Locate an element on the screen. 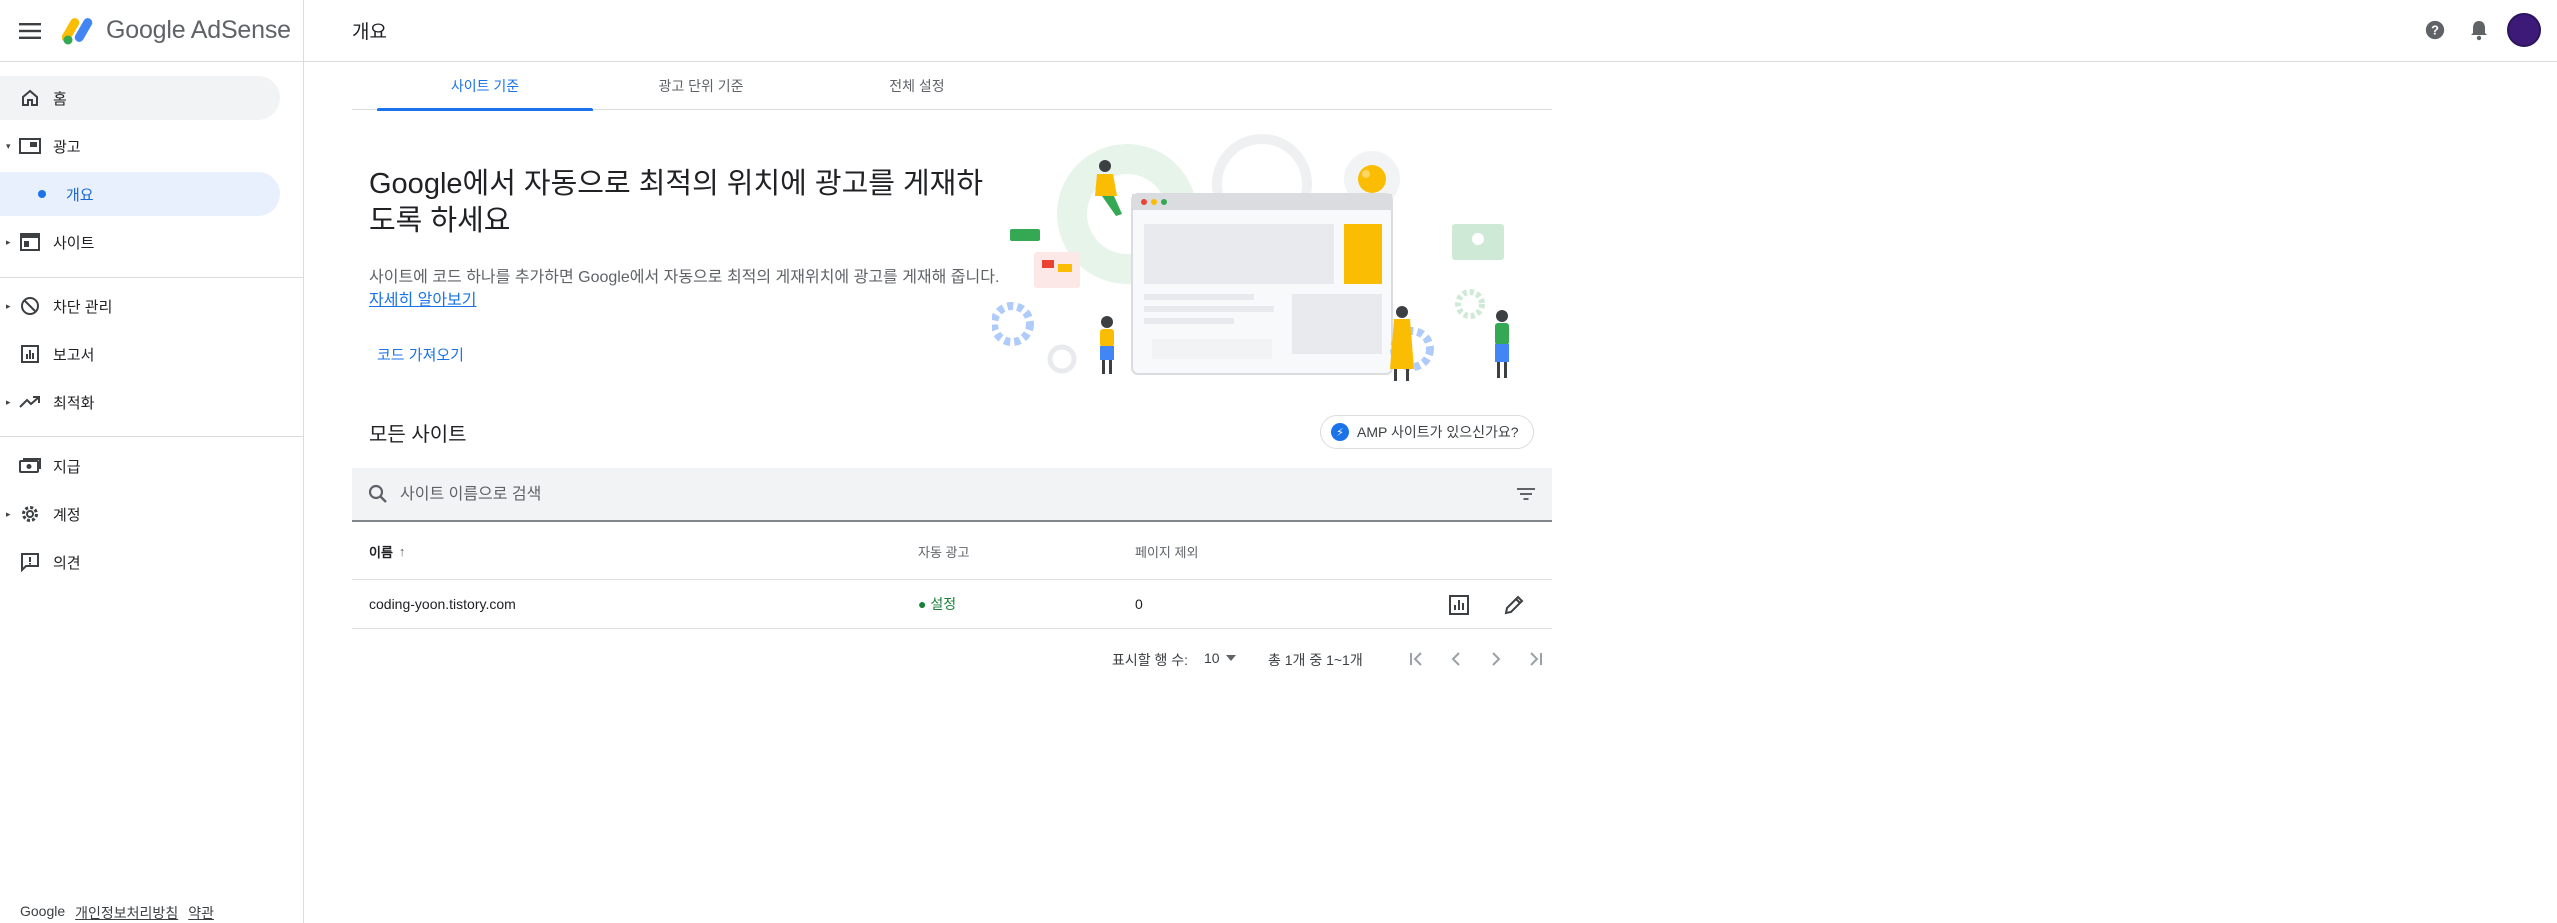 This screenshot has width=2557, height=923. rows-per-page-select: 10 is located at coordinates (1220, 658).